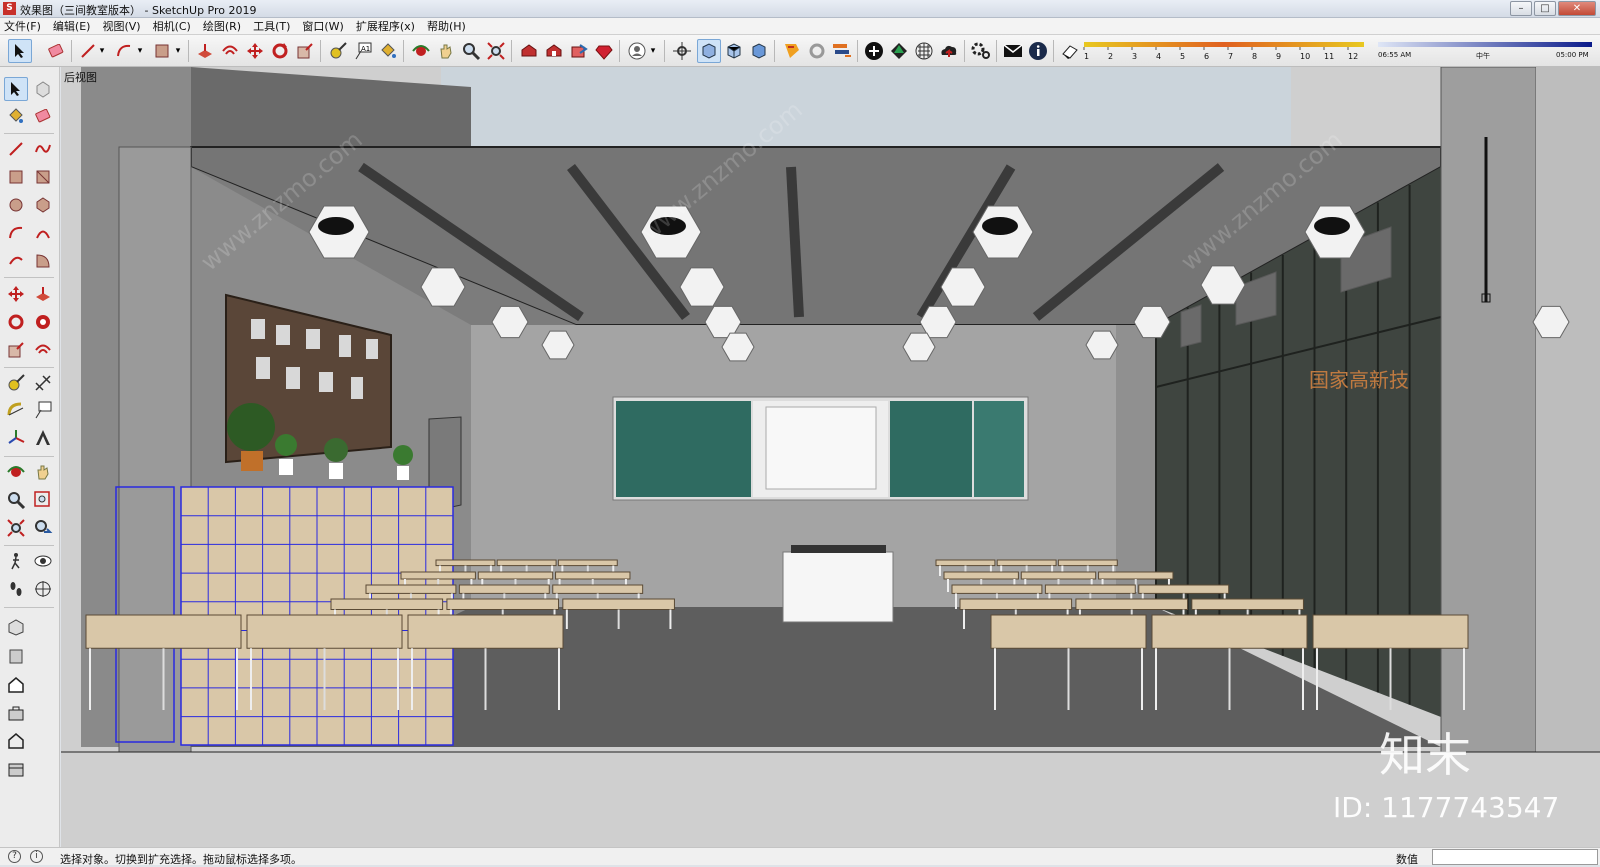  I want to click on axes-icon, so click(16, 438).